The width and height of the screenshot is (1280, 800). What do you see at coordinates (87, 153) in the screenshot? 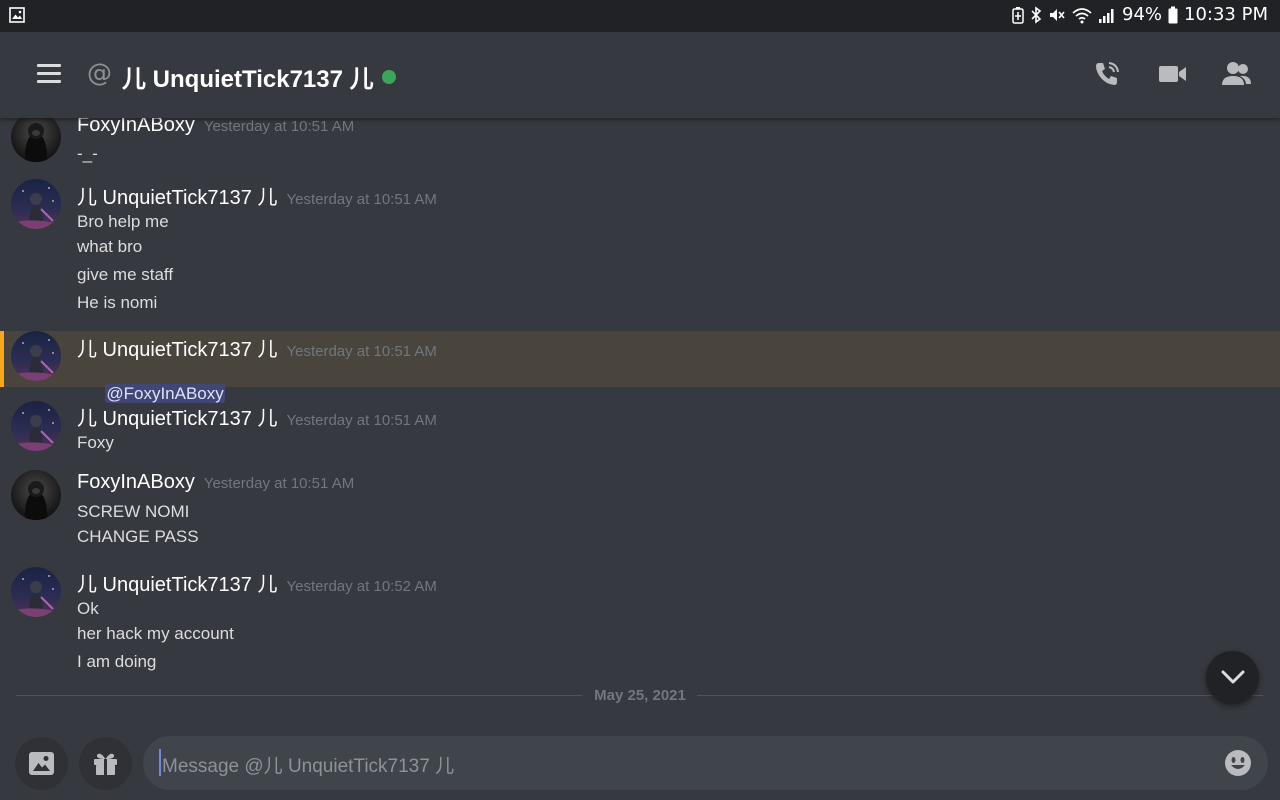
I see `message-text: -_-` at bounding box center [87, 153].